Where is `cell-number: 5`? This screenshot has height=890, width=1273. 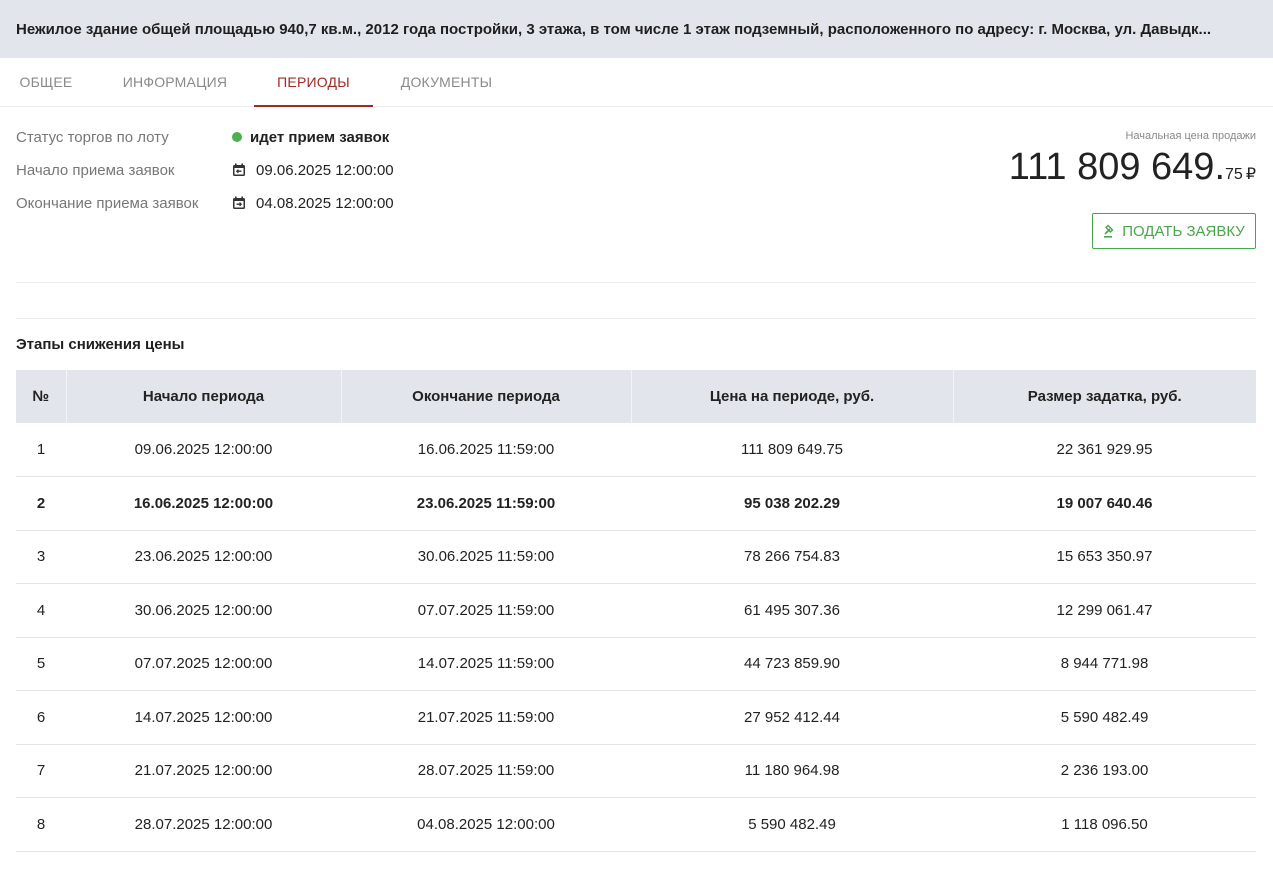 cell-number: 5 is located at coordinates (41, 664).